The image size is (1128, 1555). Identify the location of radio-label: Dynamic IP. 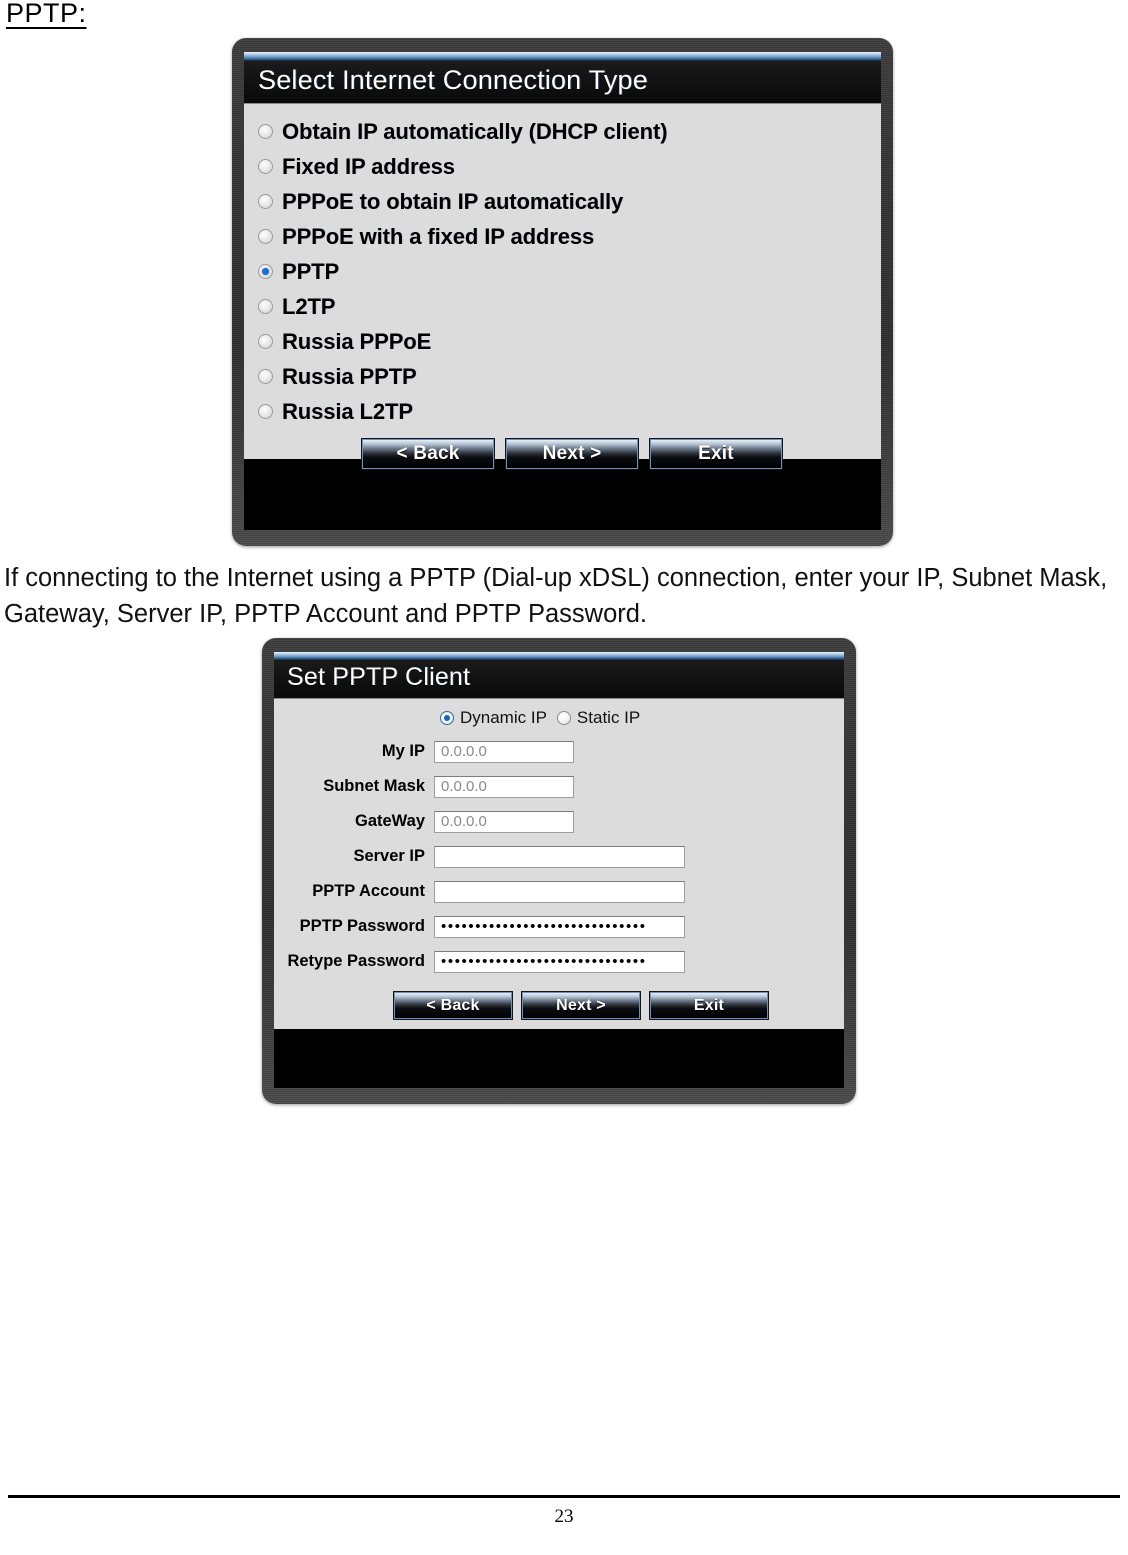
(503, 717).